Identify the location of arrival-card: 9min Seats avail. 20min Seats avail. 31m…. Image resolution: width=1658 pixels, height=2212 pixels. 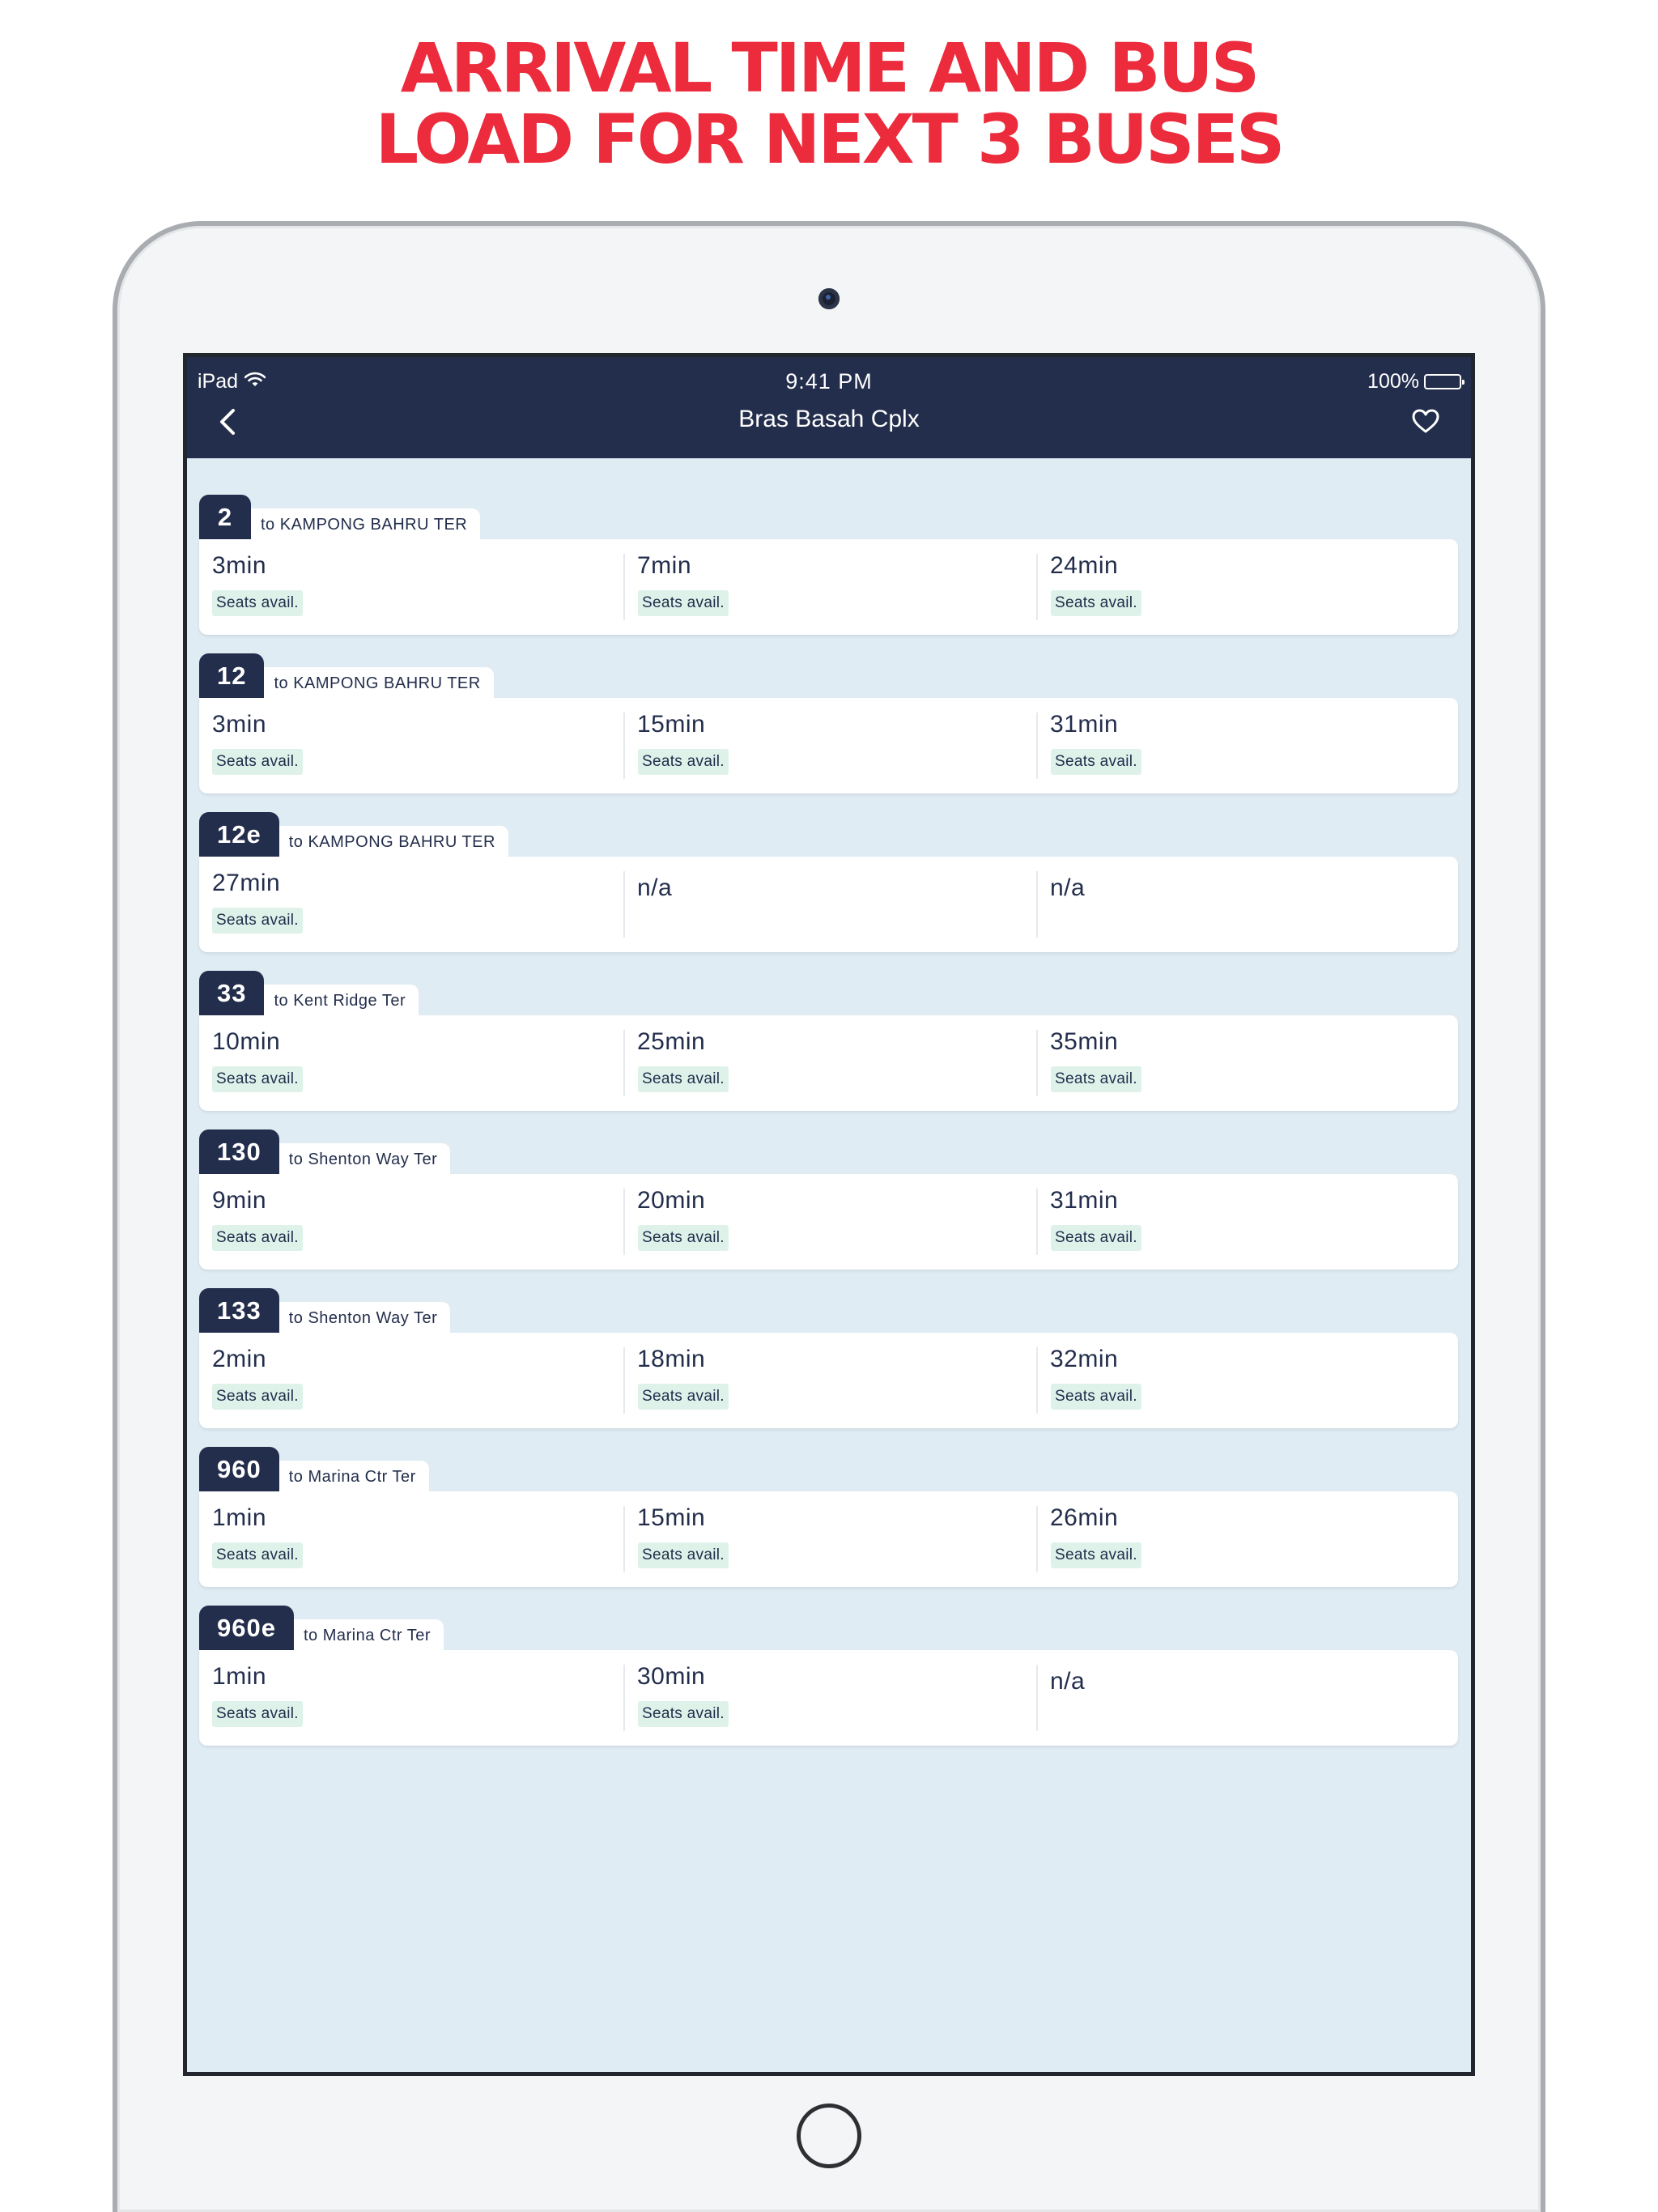
(828, 1222).